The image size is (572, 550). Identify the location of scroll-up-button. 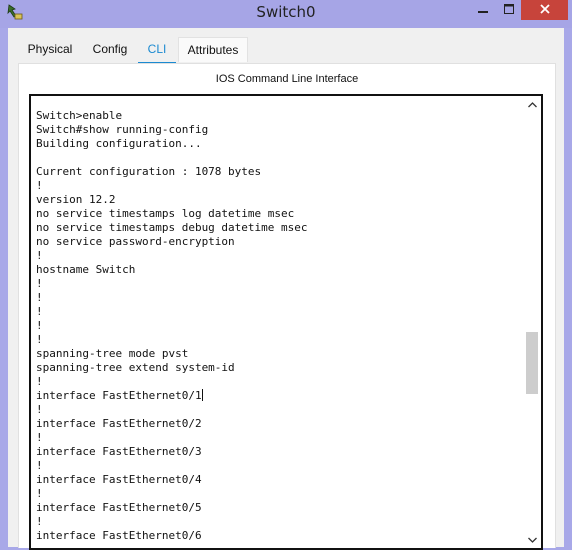
(532, 104).